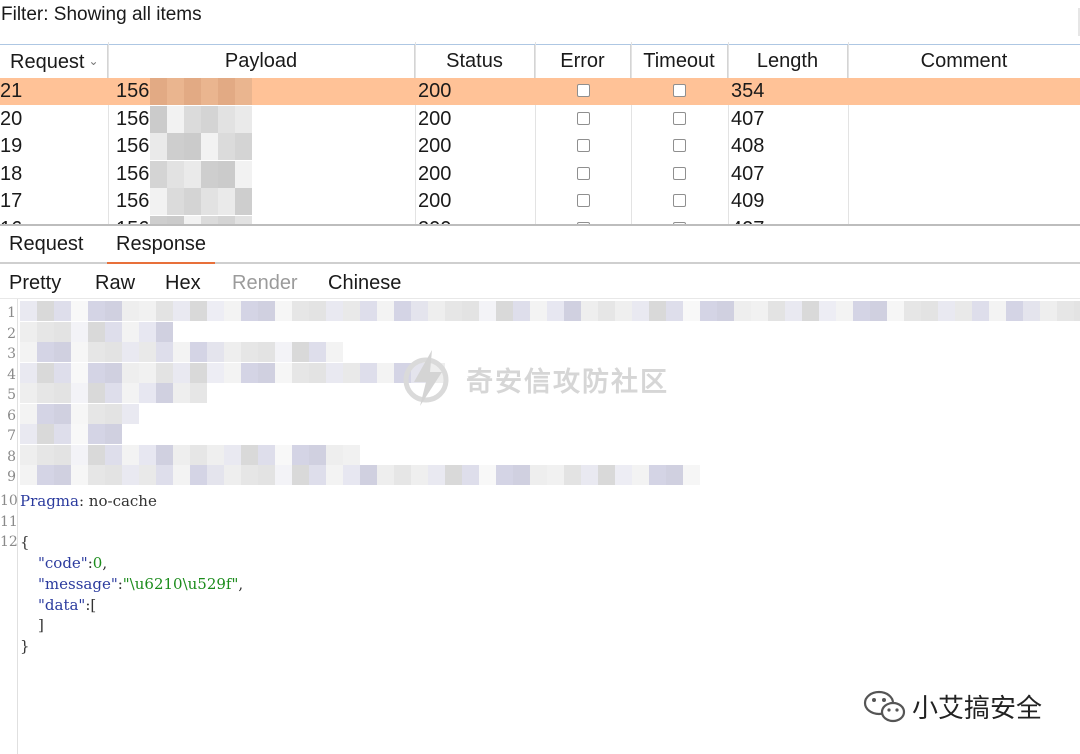 This screenshot has height=754, width=1080. Describe the element at coordinates (11, 118) in the screenshot. I see `request-number: 20` at that location.